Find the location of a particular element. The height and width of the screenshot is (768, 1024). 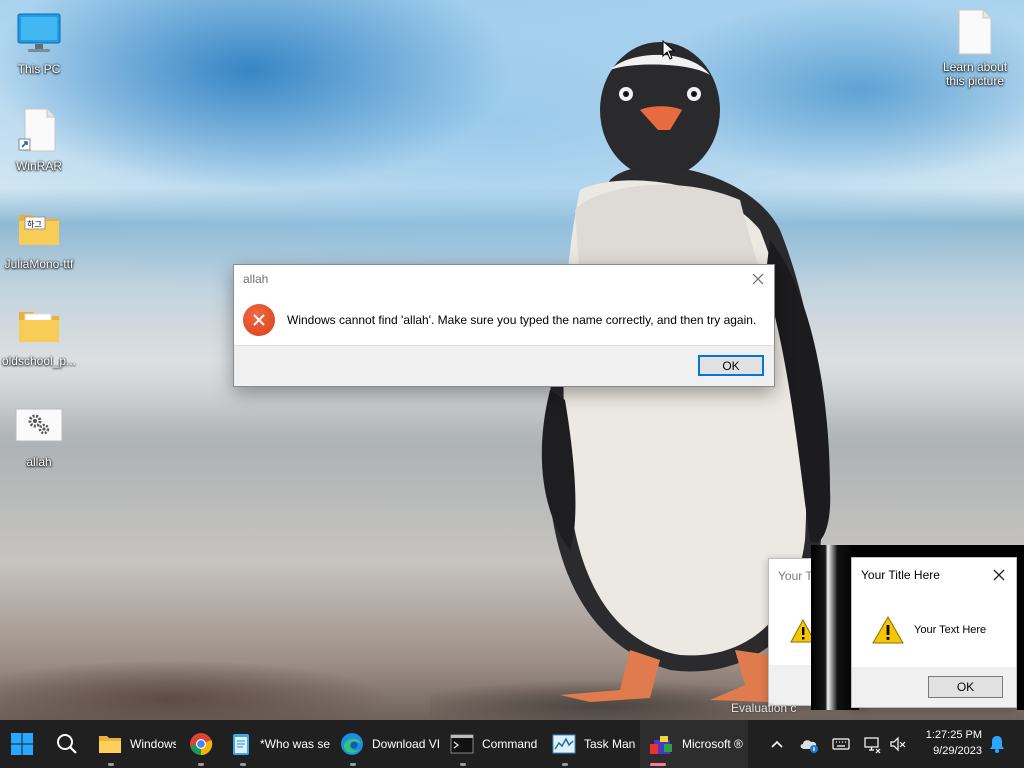

message-box-footer: OK is located at coordinates (934, 687).